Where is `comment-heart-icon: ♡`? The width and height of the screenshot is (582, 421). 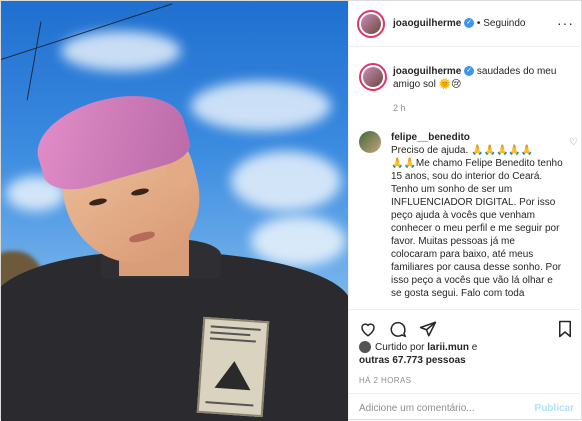 comment-heart-icon: ♡ is located at coordinates (573, 142).